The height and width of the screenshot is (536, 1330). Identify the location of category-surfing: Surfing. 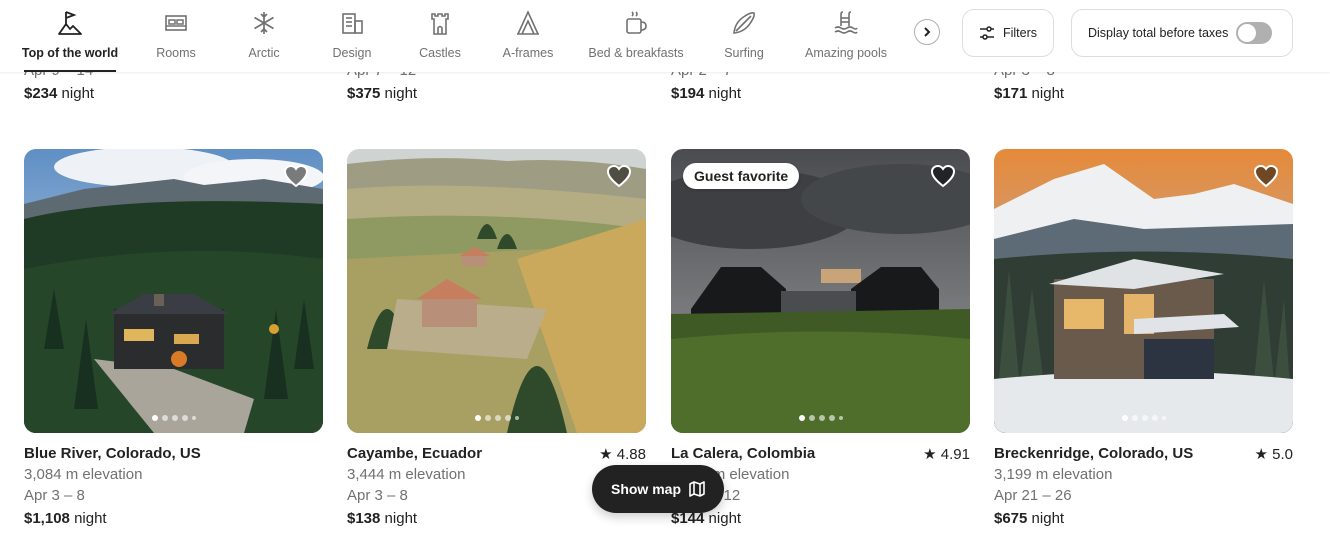
(744, 40).